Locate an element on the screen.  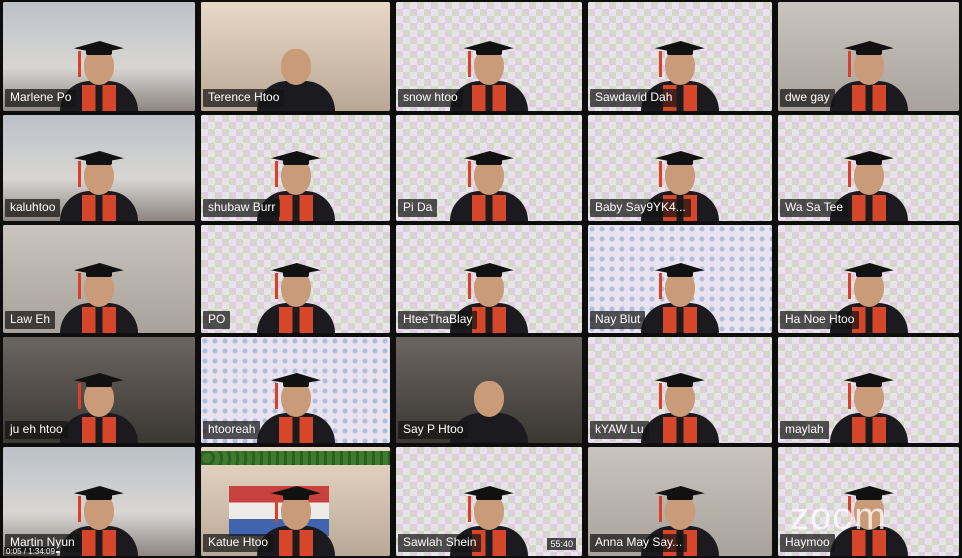
video-tile: shubaw Burr is located at coordinates (295, 168).